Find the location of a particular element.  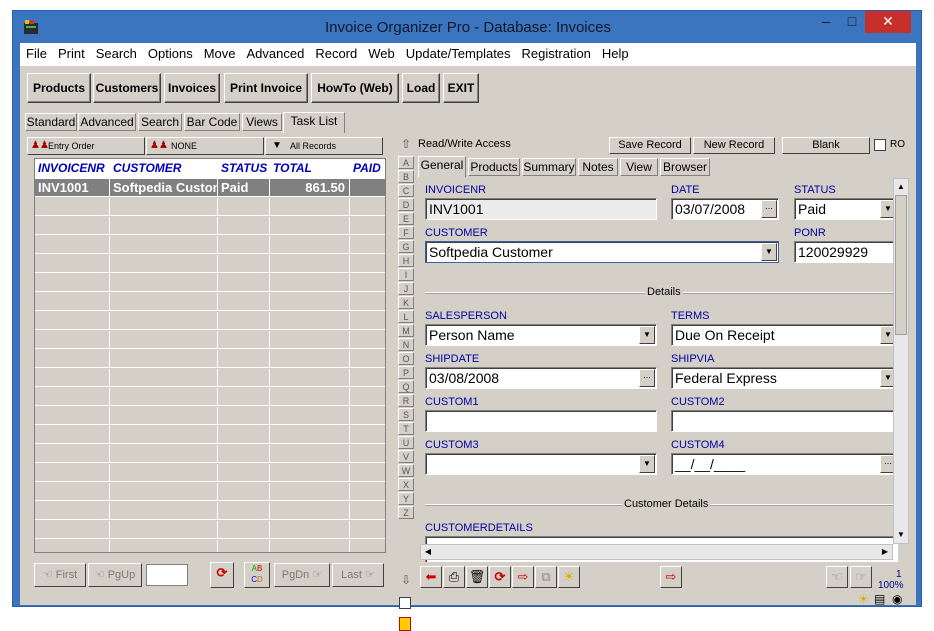

back-arrow-icon: ⬅ is located at coordinates (431, 577).